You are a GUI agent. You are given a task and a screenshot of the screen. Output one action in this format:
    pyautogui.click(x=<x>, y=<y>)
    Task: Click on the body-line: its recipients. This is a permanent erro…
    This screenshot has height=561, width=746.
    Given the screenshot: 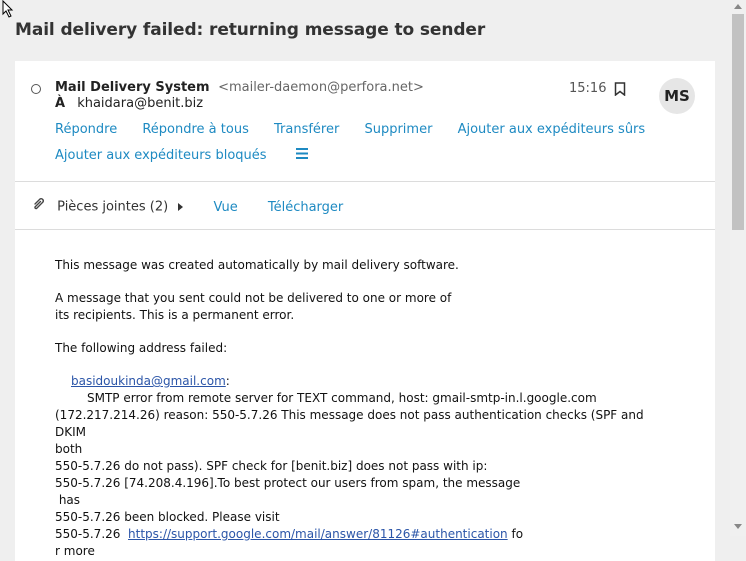 What is the action you would take?
    pyautogui.click(x=175, y=315)
    